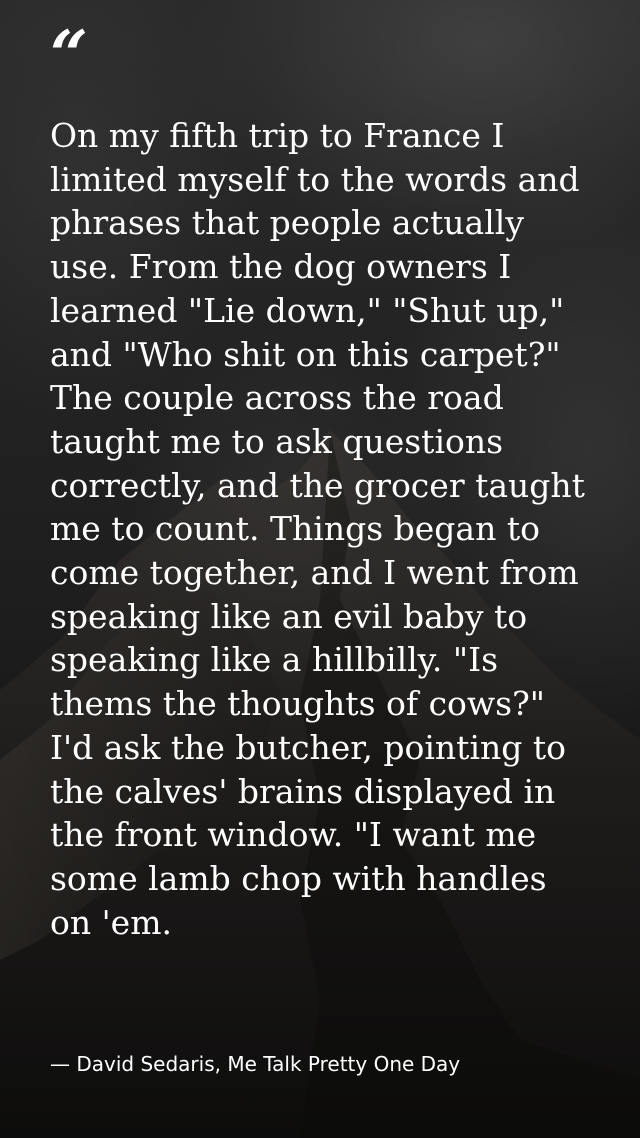 The height and width of the screenshot is (1138, 640). Describe the element at coordinates (69, 55) in the screenshot. I see `quote-mark-icon: “` at that location.